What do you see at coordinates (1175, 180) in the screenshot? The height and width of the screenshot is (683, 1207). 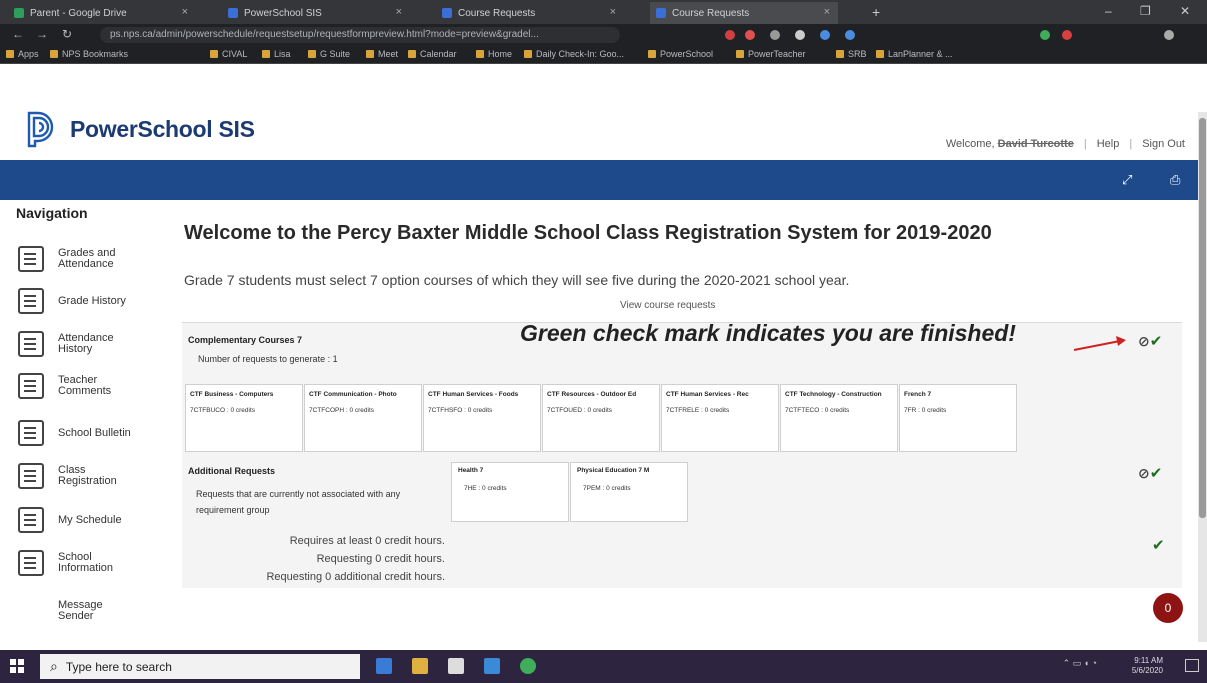 I see `print-icon: ⎙` at bounding box center [1175, 180].